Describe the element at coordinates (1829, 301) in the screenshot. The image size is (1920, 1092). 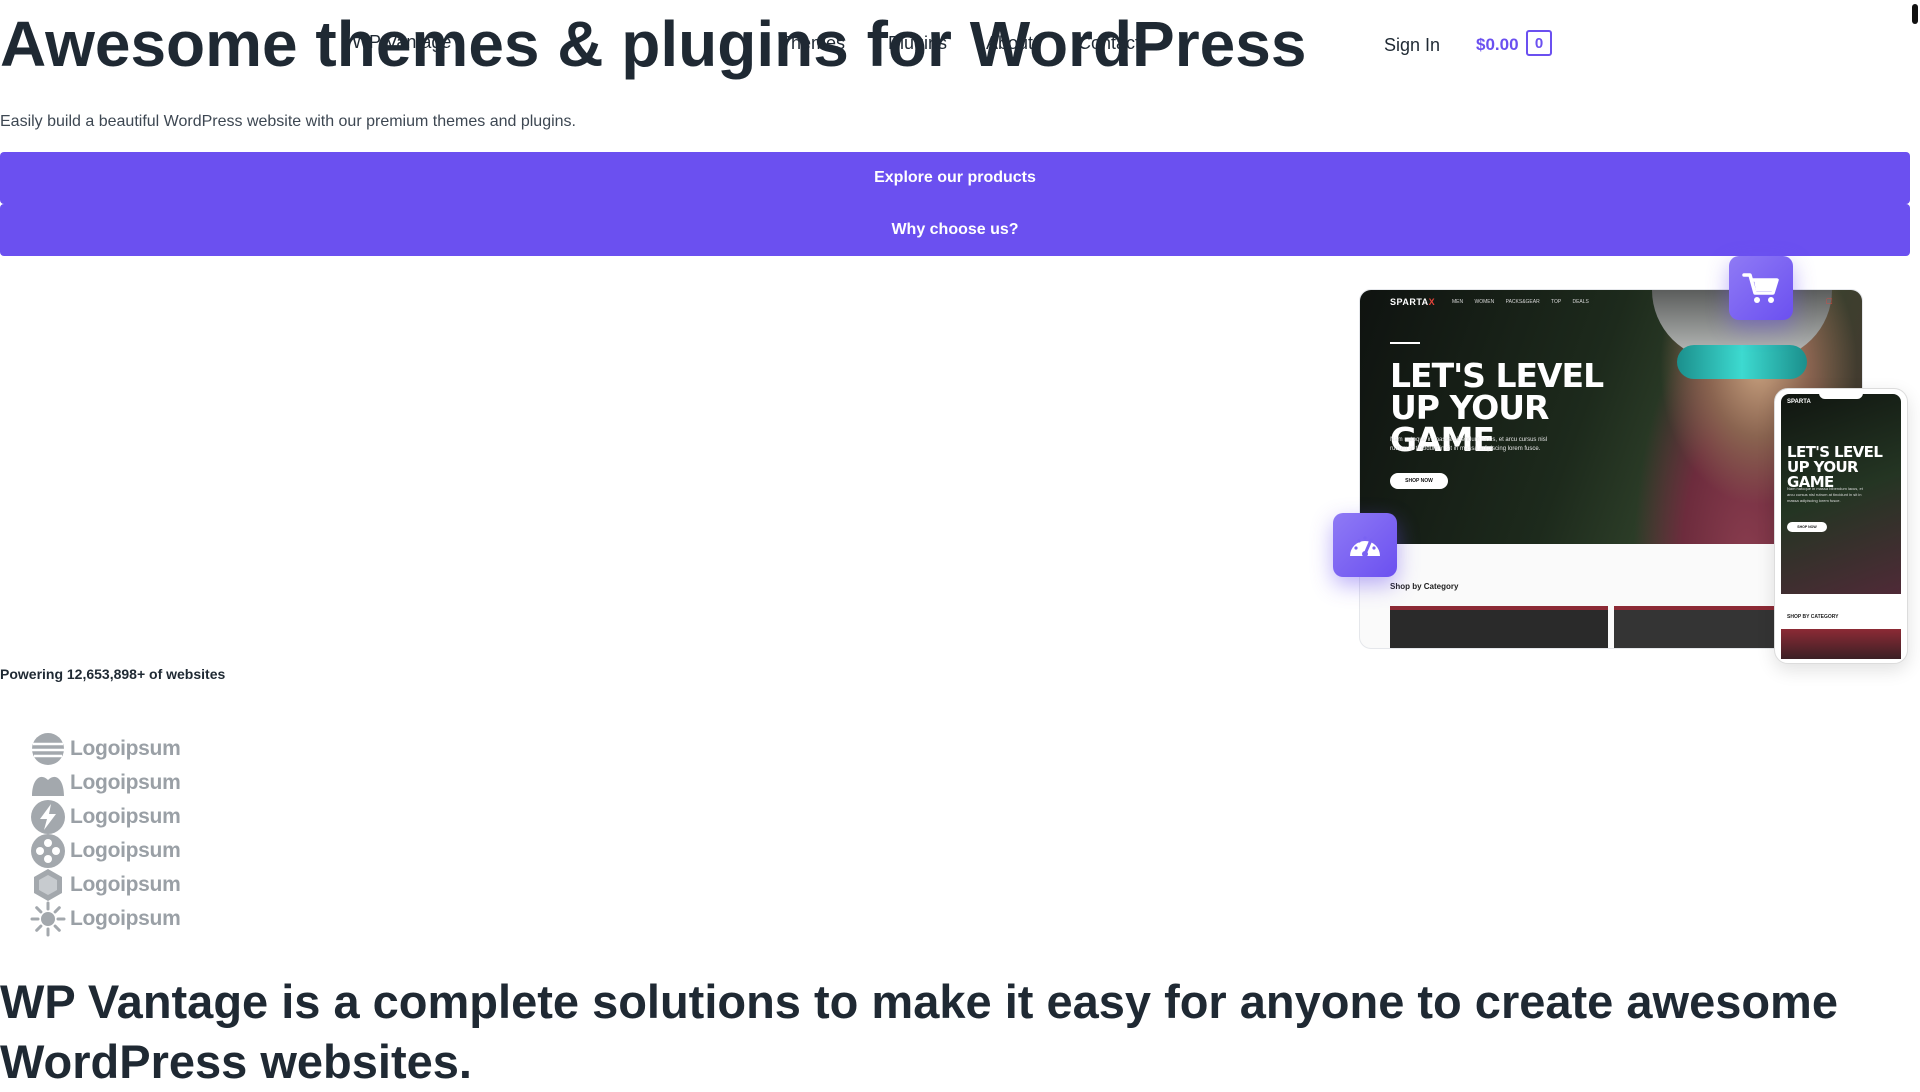
I see `mockup-cart-icon: □` at that location.